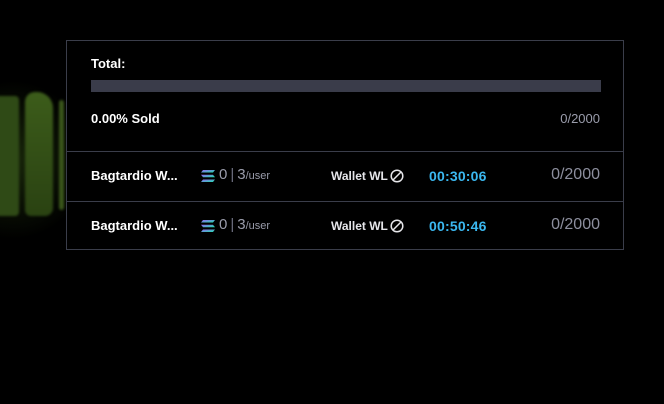 This screenshot has height=404, width=664. I want to click on total-sold-count: 0/2000, so click(580, 118).